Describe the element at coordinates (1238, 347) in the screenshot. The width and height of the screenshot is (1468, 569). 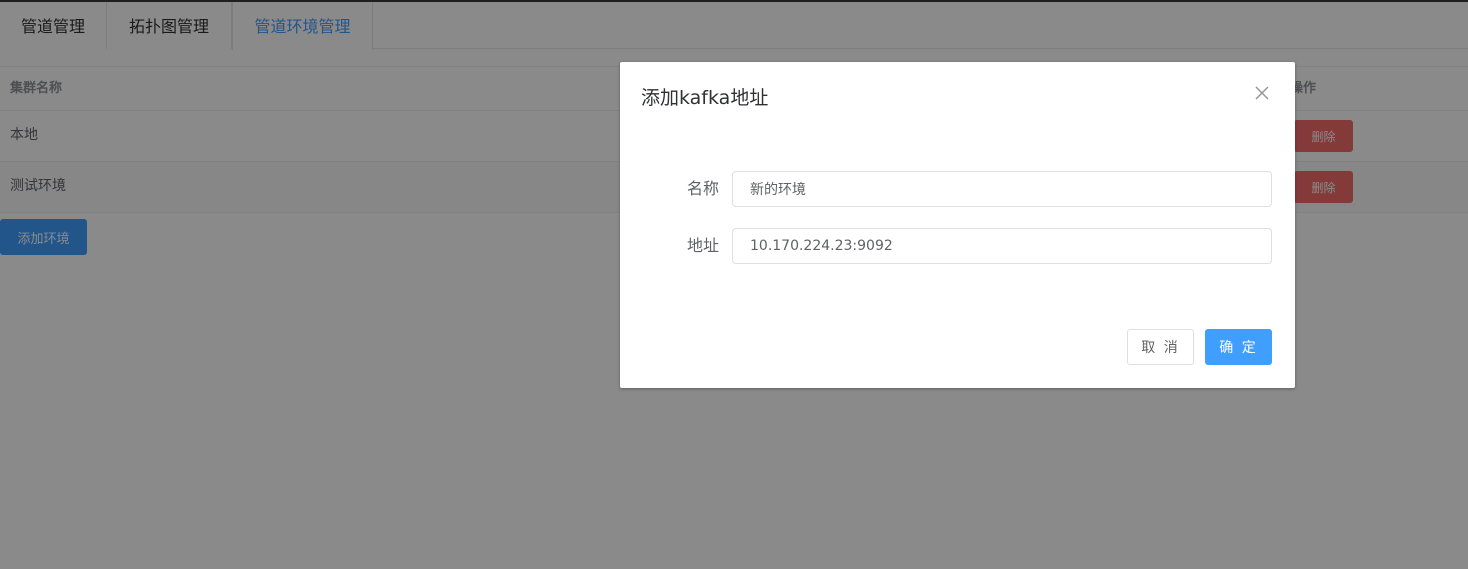
I see `confirm-button: 确 定` at that location.